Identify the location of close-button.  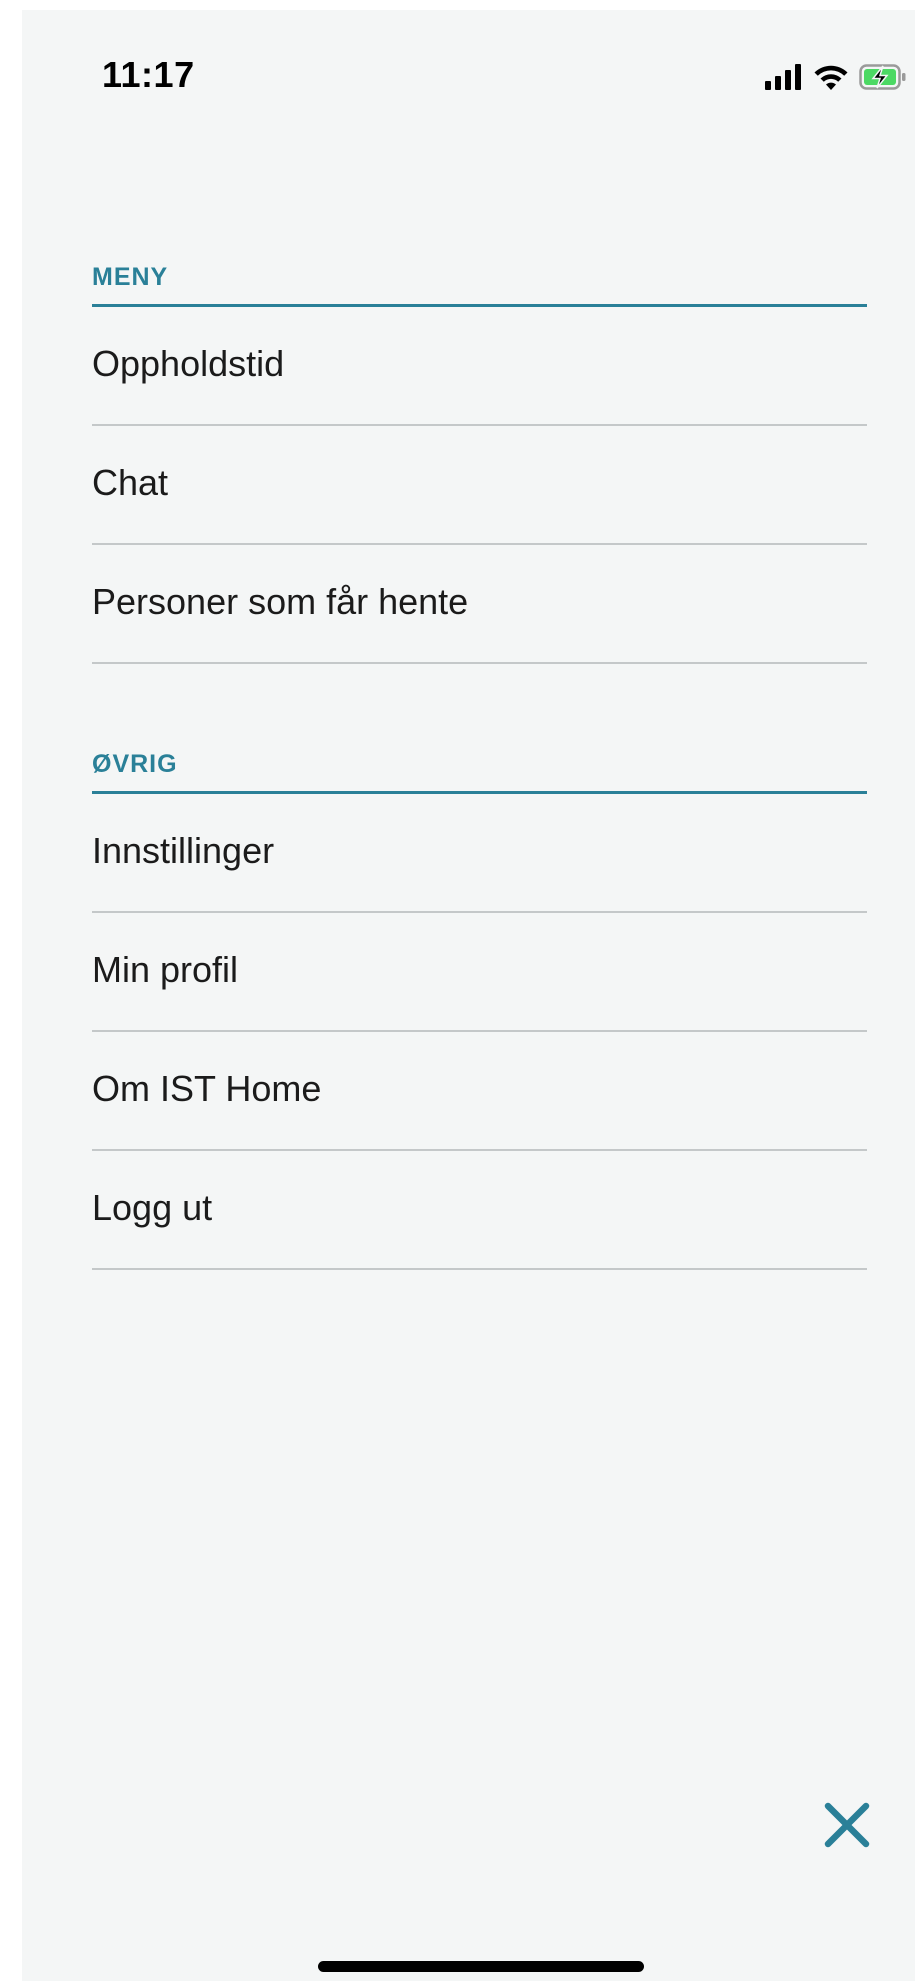
(847, 1825).